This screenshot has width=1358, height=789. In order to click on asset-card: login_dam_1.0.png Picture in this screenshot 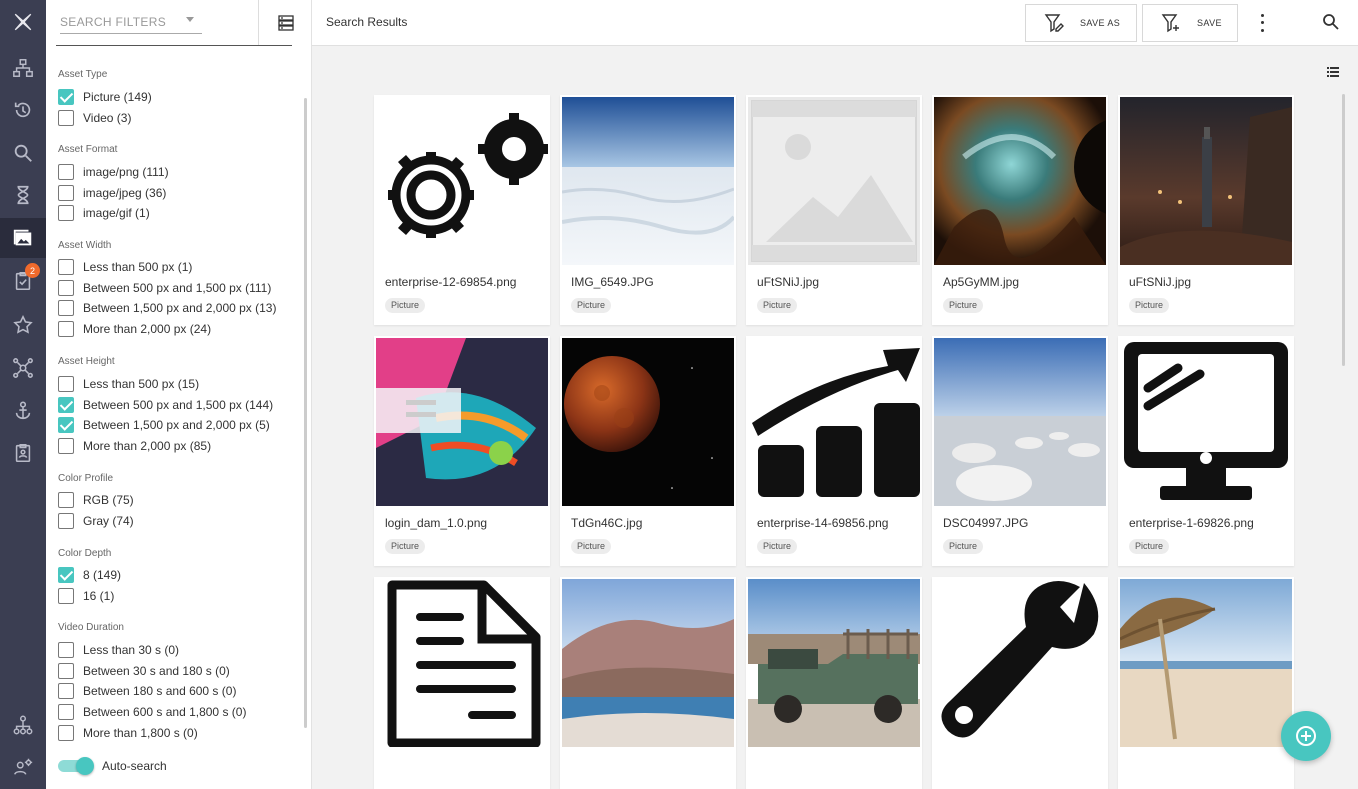, I will do `click(462, 451)`.